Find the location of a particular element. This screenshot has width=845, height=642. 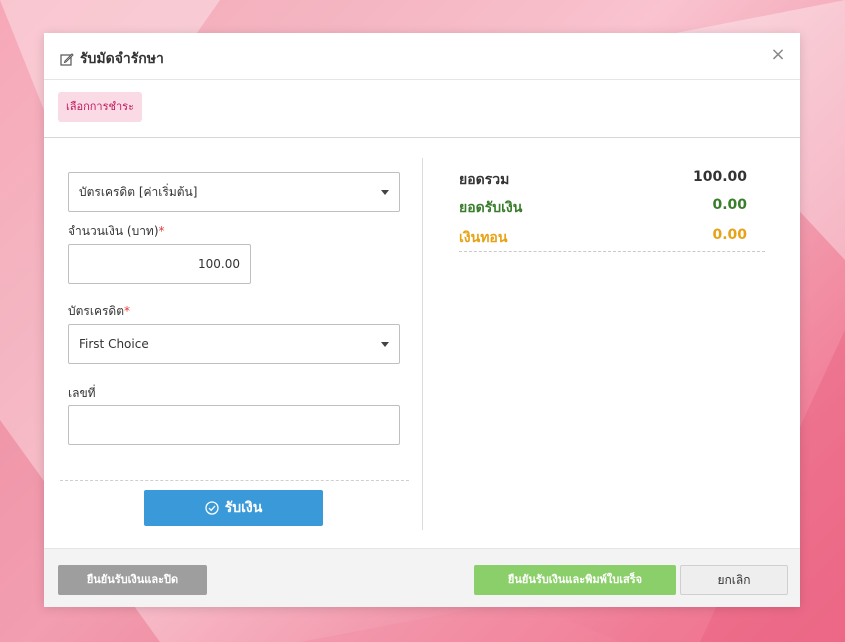

card-label: บัตรเครดิต* is located at coordinates (99, 311).